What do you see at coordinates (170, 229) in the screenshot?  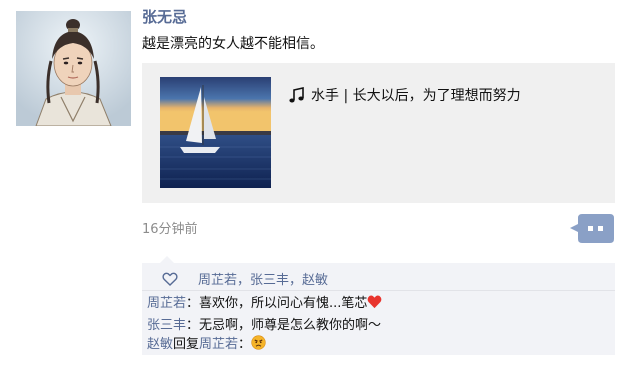 I see `post-timestamp: 16分钟前` at bounding box center [170, 229].